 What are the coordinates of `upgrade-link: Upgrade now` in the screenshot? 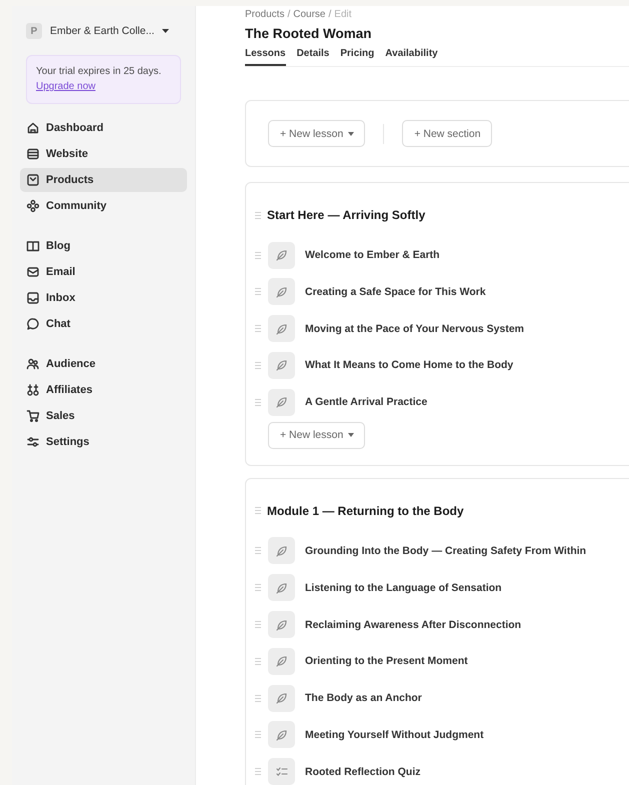 It's located at (66, 86).